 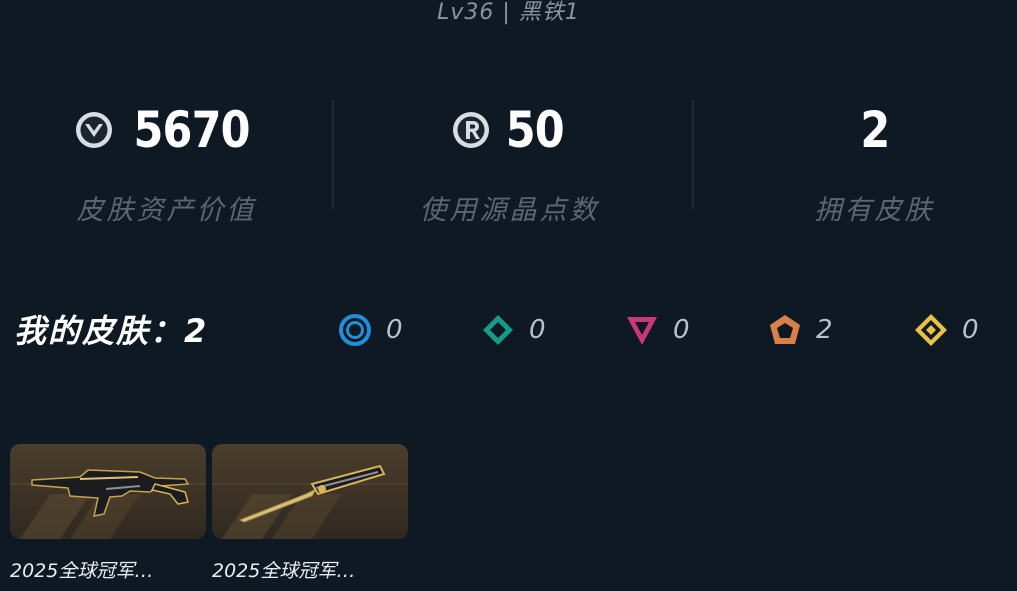 What do you see at coordinates (191, 130) in the screenshot?
I see `stat-value: 5670` at bounding box center [191, 130].